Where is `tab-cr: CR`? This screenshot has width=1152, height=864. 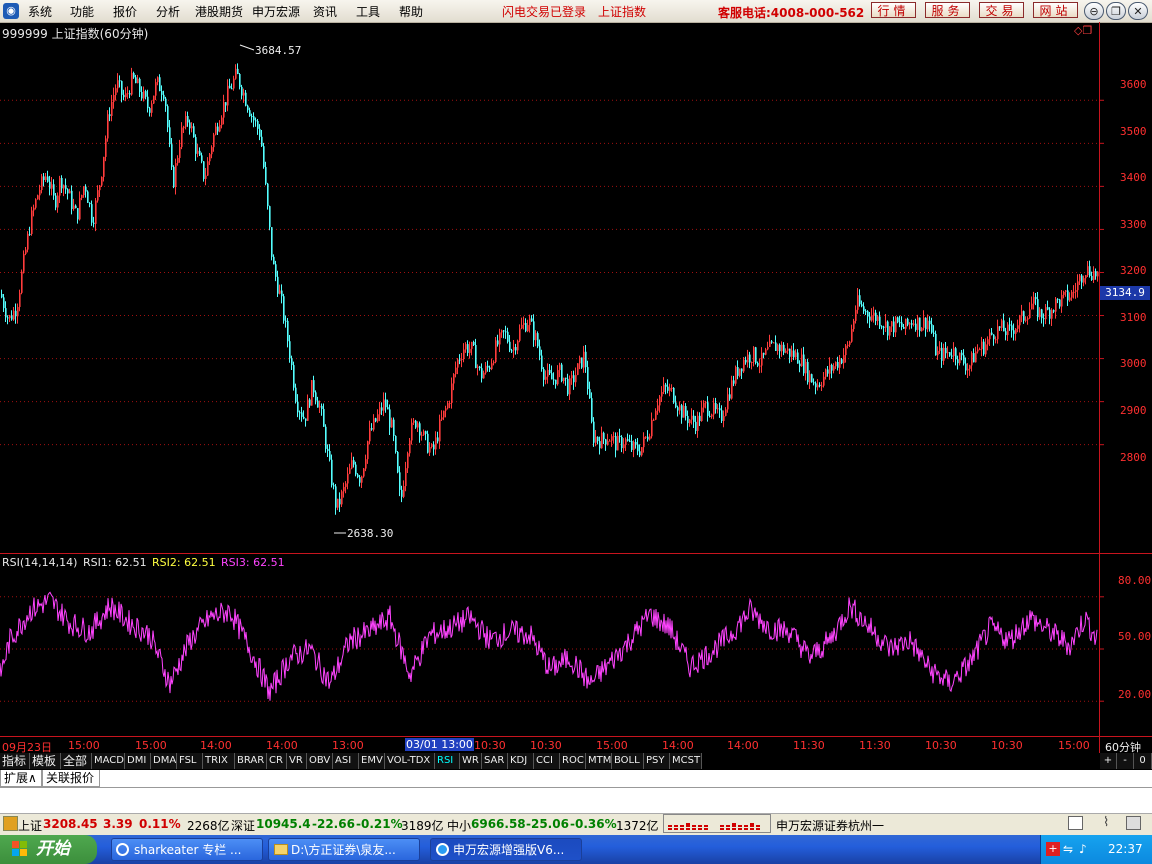
tab-cr: CR is located at coordinates (277, 761).